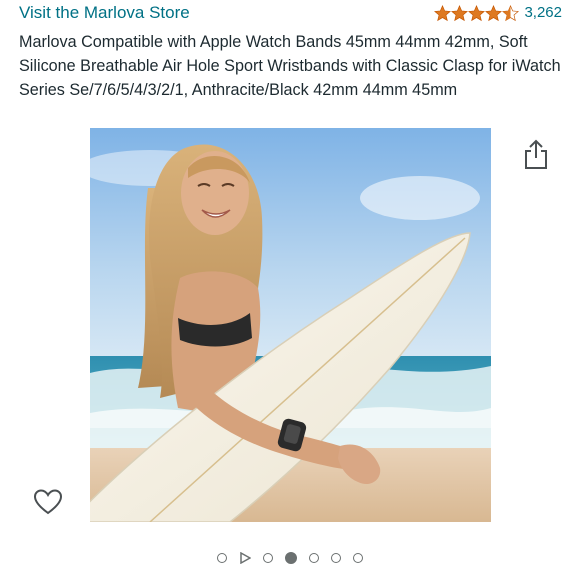  Describe the element at coordinates (543, 13) in the screenshot. I see `rating-count: 3,262` at that location.